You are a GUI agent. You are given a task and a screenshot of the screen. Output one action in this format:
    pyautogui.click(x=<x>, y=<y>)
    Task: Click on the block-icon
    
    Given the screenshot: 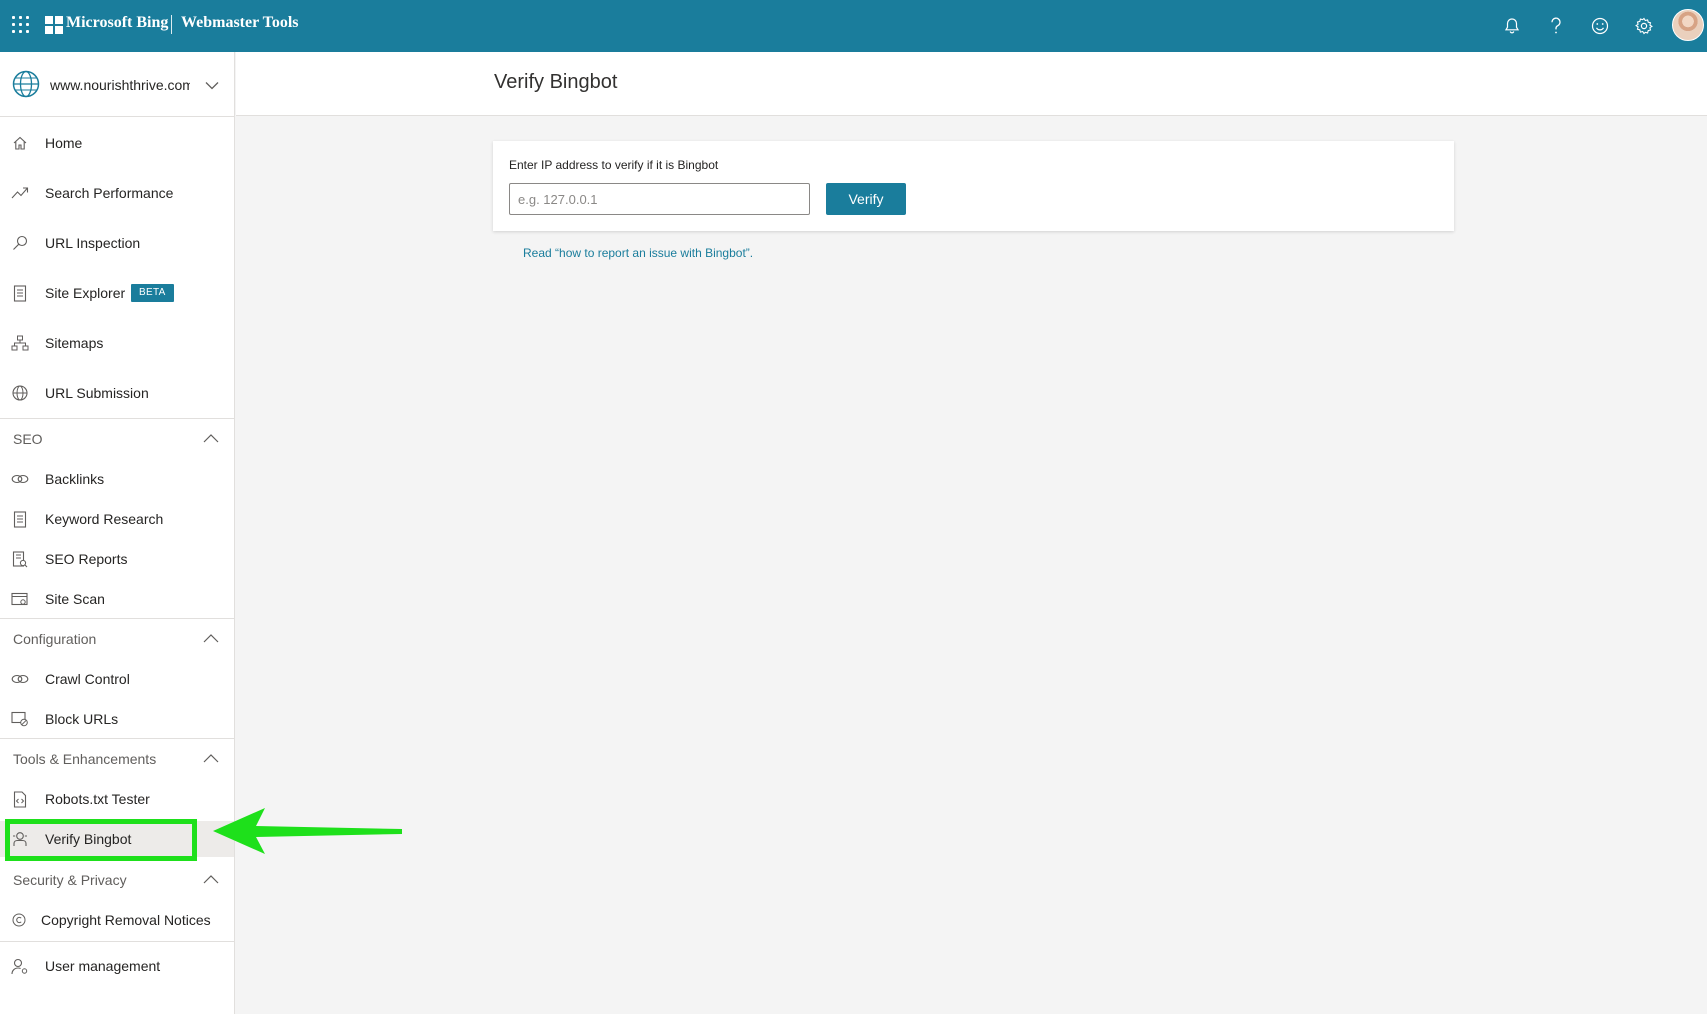 What is the action you would take?
    pyautogui.click(x=20, y=719)
    